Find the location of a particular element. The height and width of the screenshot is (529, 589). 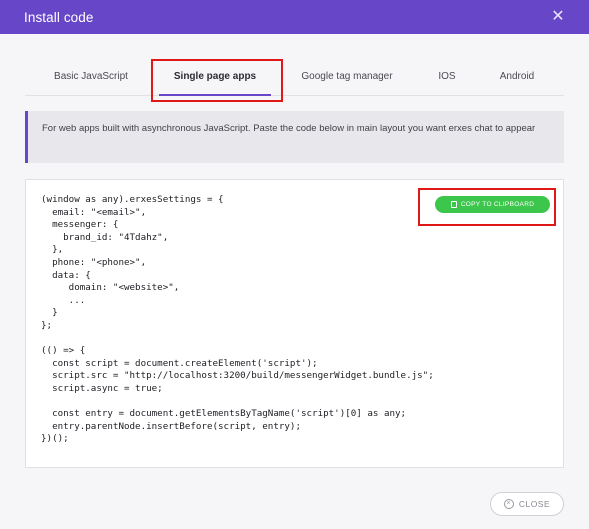

tab-ios: IOS is located at coordinates (447, 76).